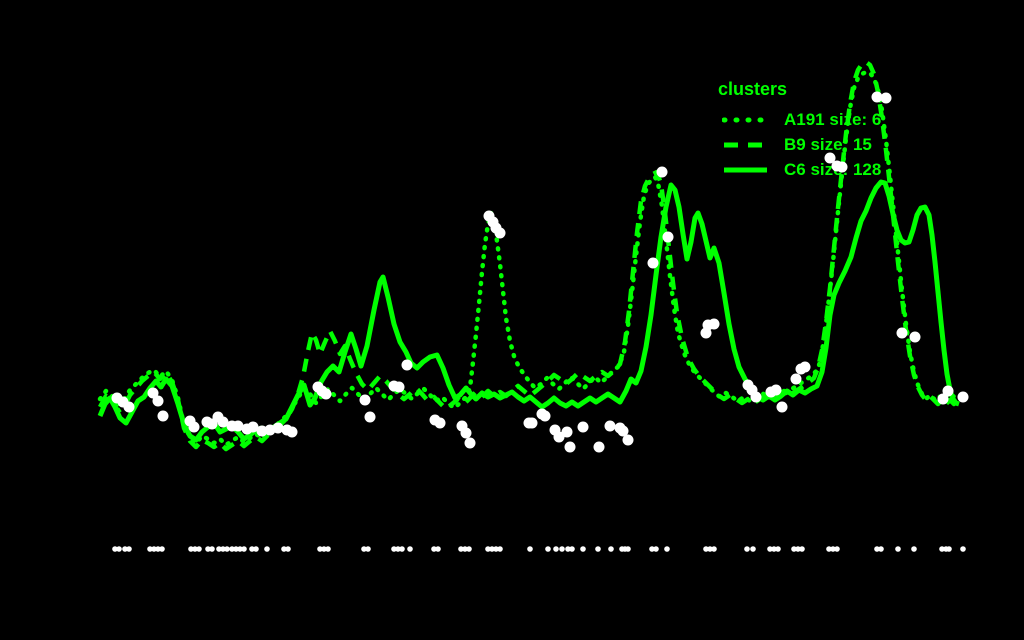 Image resolution: width=1024 pixels, height=640 pixels. What do you see at coordinates (745, 144) in the screenshot?
I see `dashed-line-sample-icon` at bounding box center [745, 144].